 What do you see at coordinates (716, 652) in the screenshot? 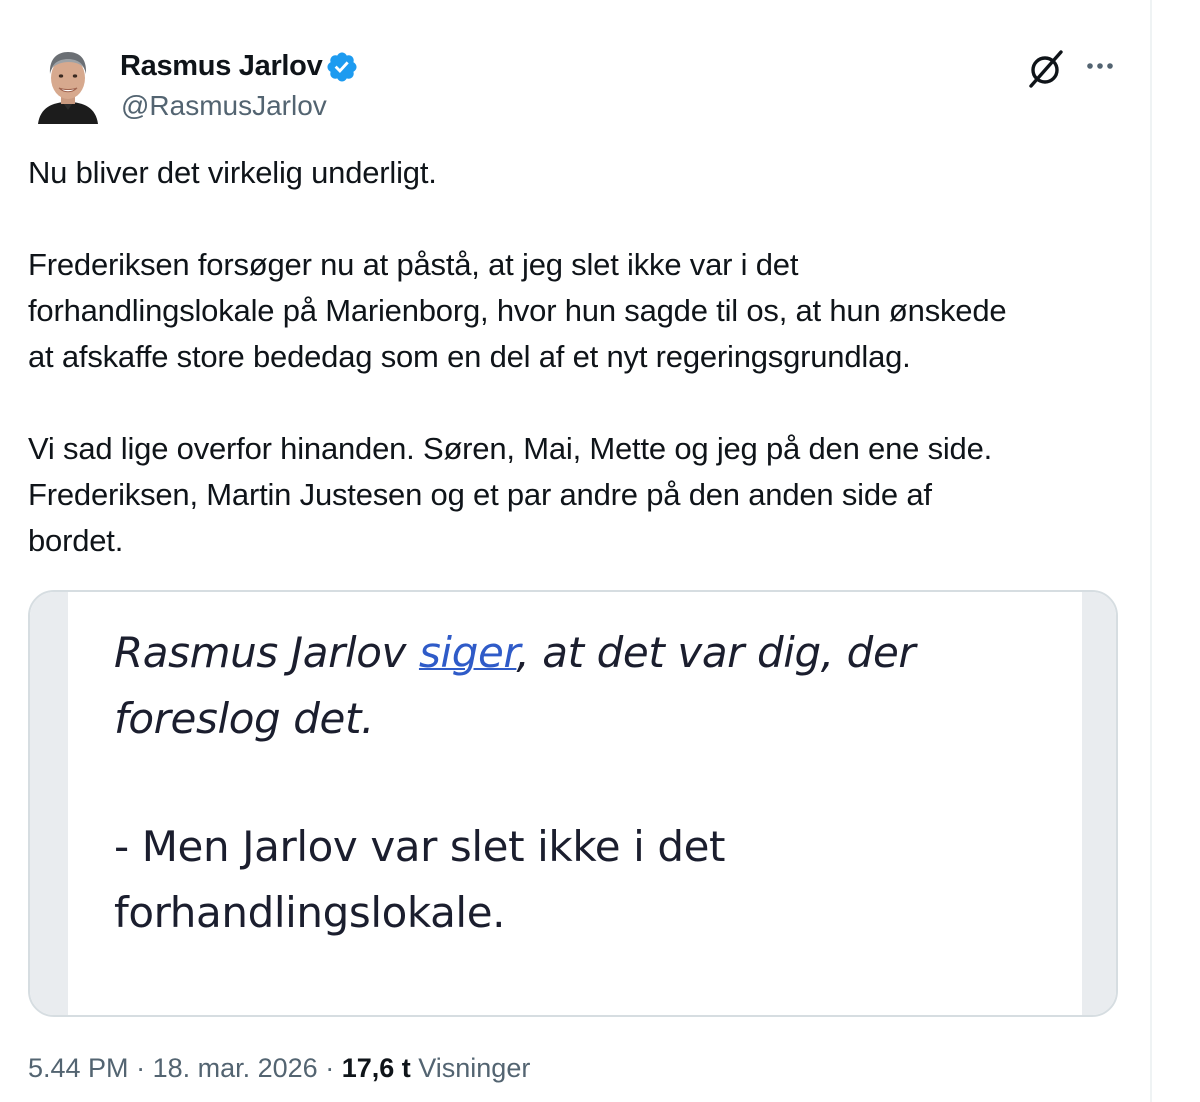
I see `media-quote-text: , at det var dig, der` at bounding box center [716, 652].